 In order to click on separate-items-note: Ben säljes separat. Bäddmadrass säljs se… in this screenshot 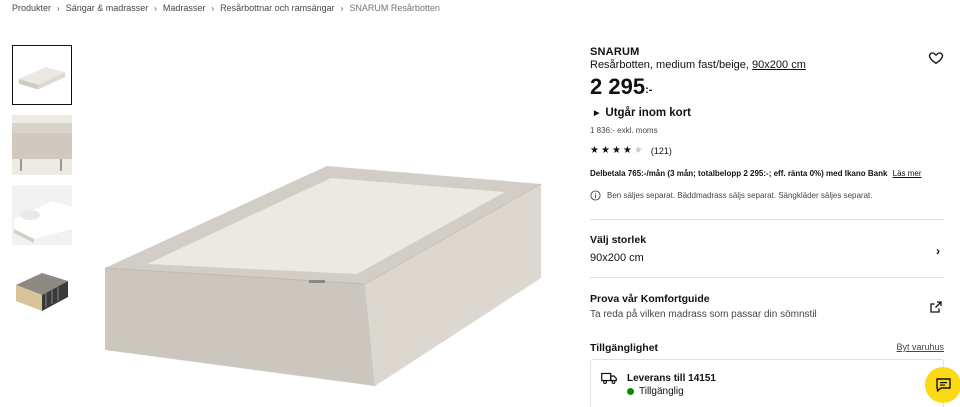, I will do `click(767, 195)`.